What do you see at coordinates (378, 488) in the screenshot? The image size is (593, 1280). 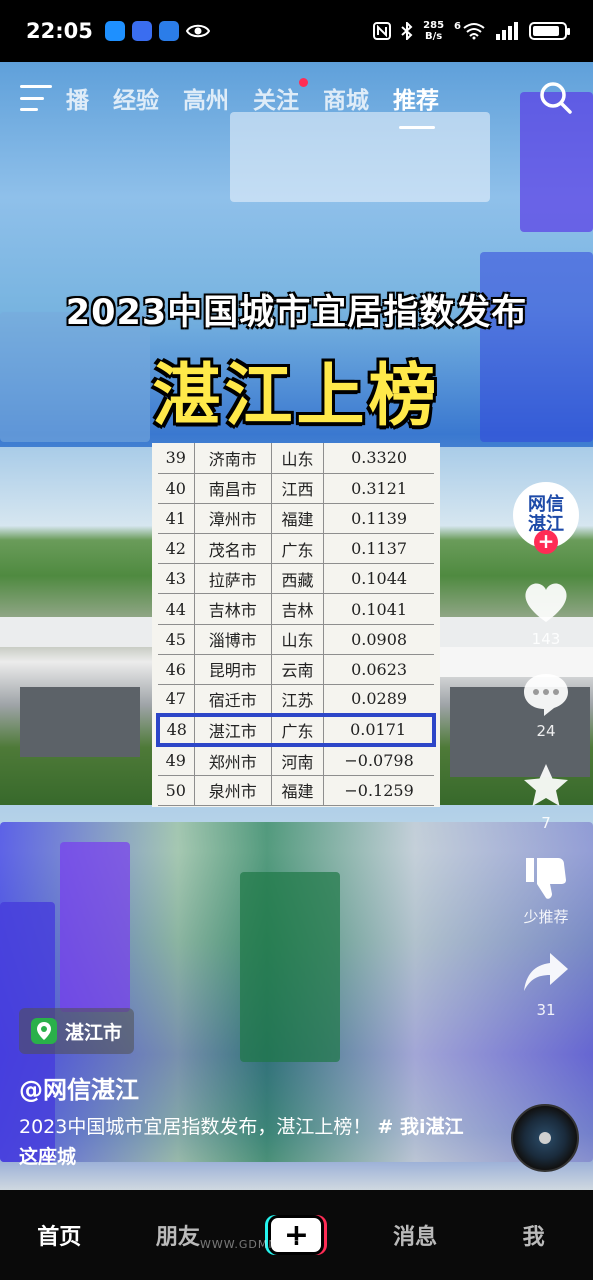 I see `table-cell-score: 0.3121` at bounding box center [378, 488].